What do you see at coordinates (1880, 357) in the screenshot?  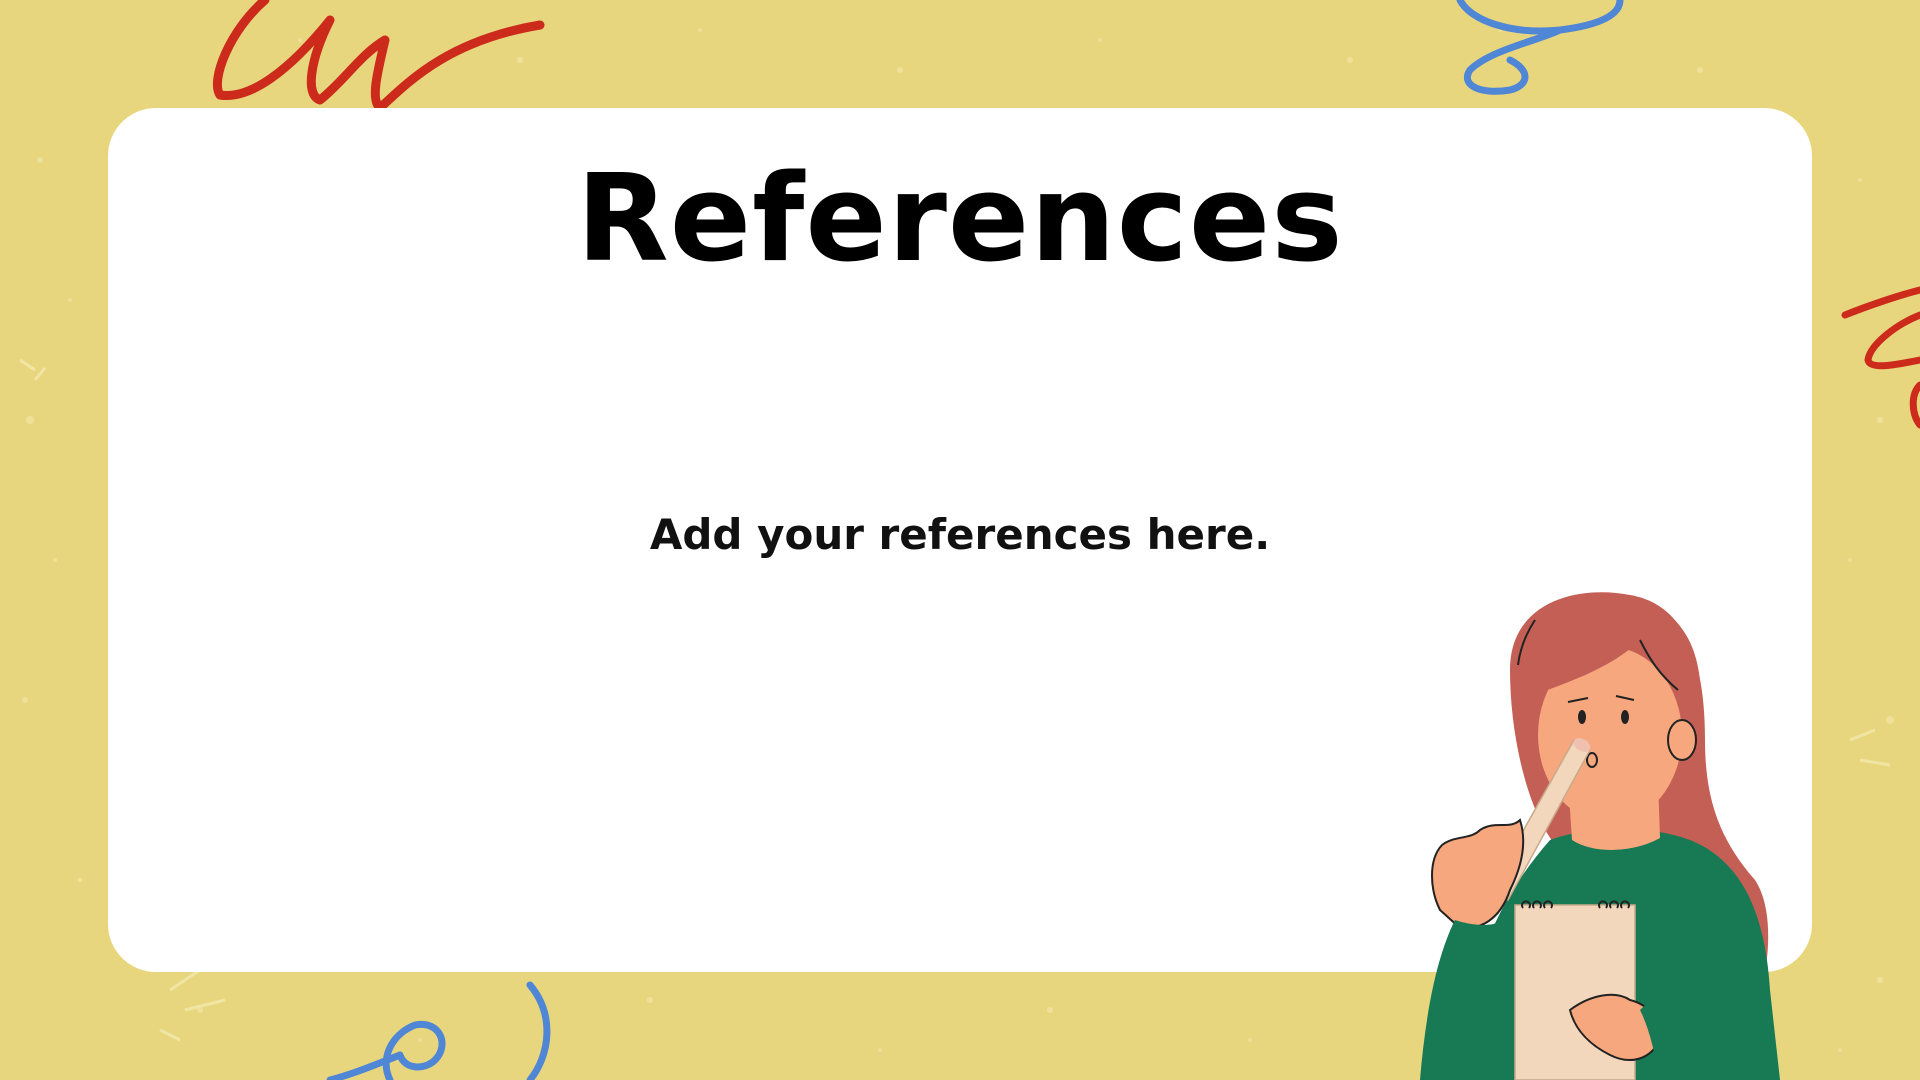 I see `red-scribble-right-icon` at bounding box center [1880, 357].